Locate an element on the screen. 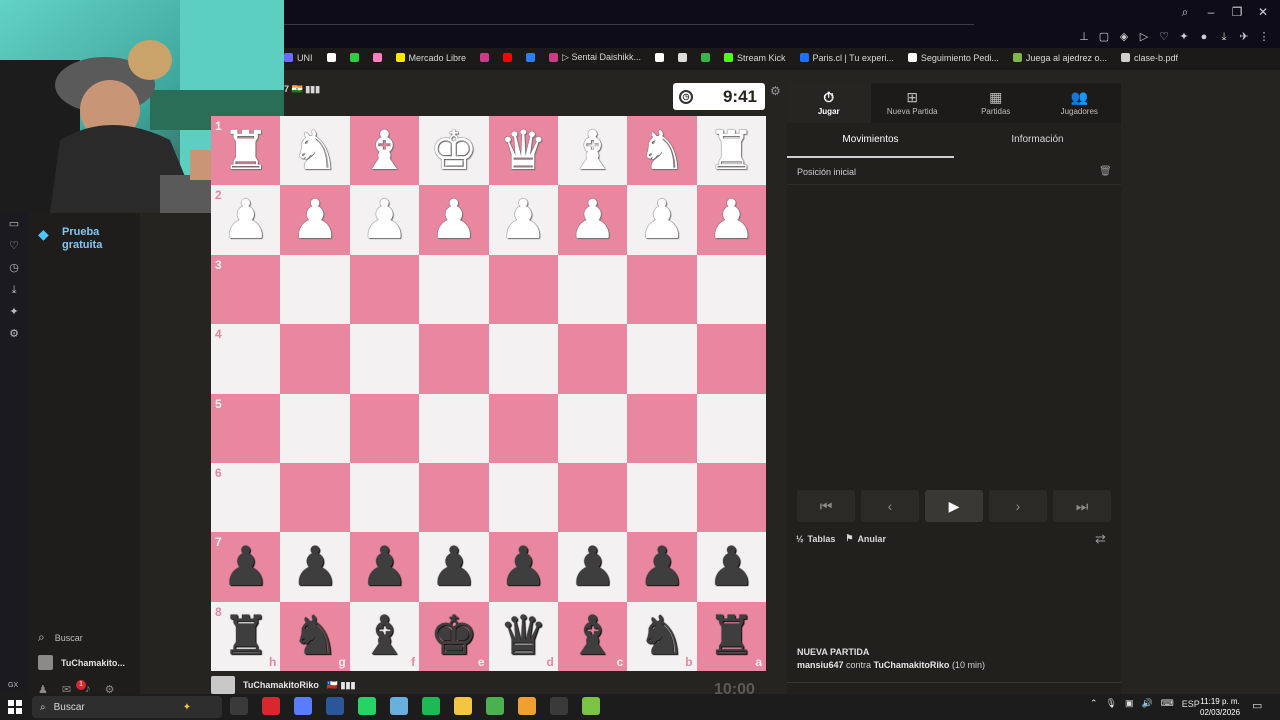 Image resolution: width=1280 pixels, height=720 pixels. subtab-movimientos: Movimientos is located at coordinates (870, 142).